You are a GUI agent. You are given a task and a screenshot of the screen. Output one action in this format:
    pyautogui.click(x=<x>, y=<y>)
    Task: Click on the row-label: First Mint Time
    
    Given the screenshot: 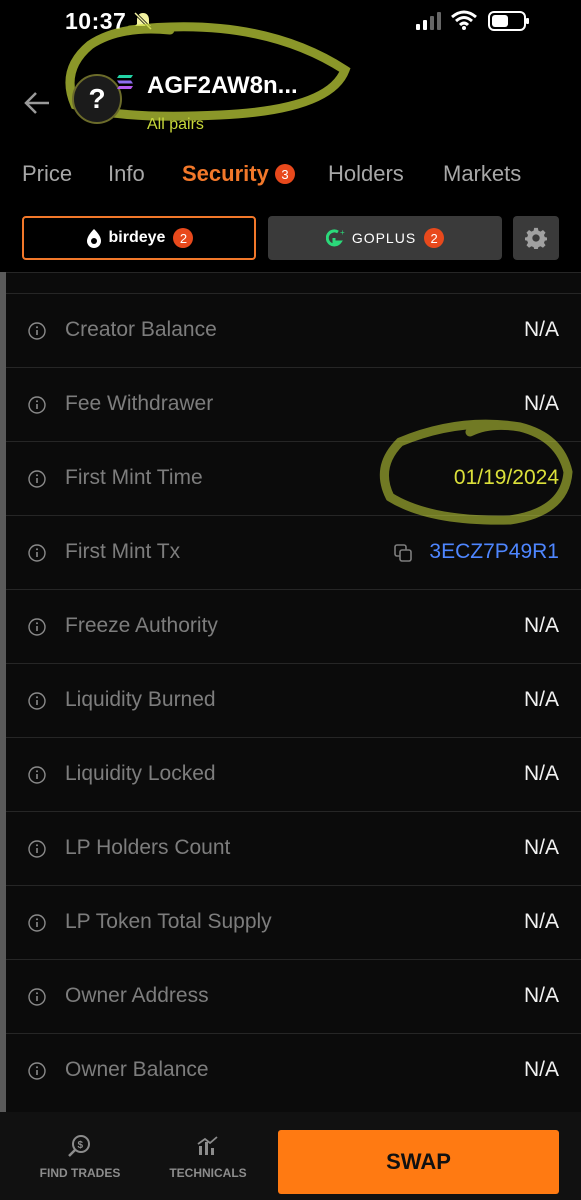 What is the action you would take?
    pyautogui.click(x=134, y=477)
    